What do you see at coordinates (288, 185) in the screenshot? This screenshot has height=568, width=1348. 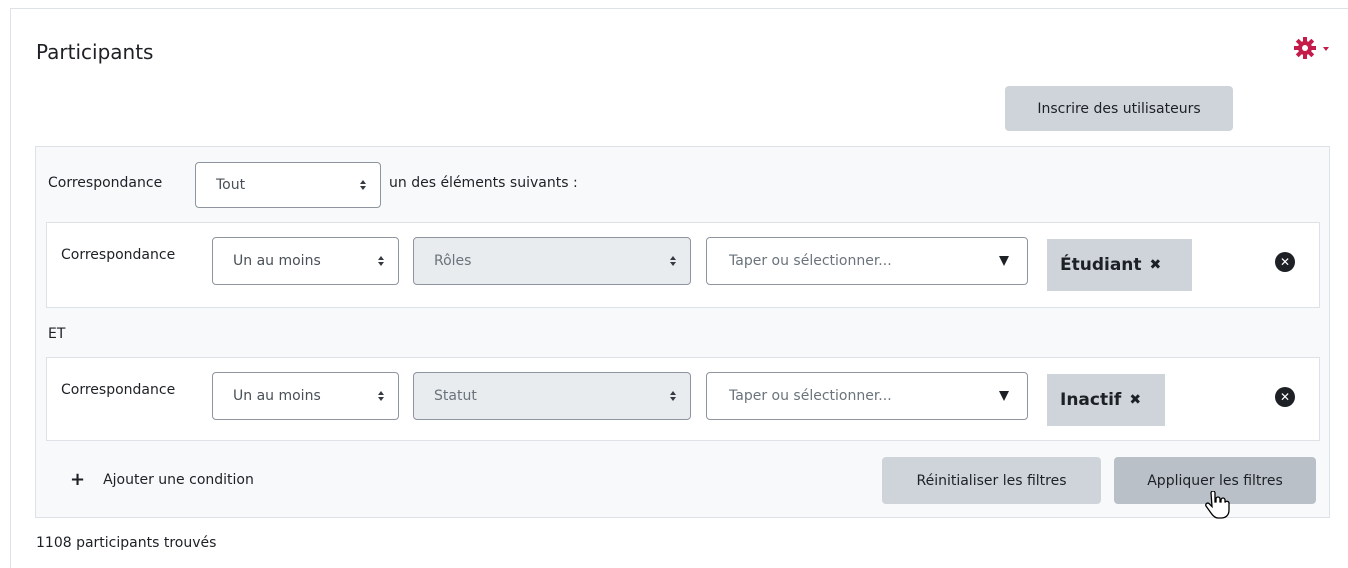 I see `match-select: Tout` at bounding box center [288, 185].